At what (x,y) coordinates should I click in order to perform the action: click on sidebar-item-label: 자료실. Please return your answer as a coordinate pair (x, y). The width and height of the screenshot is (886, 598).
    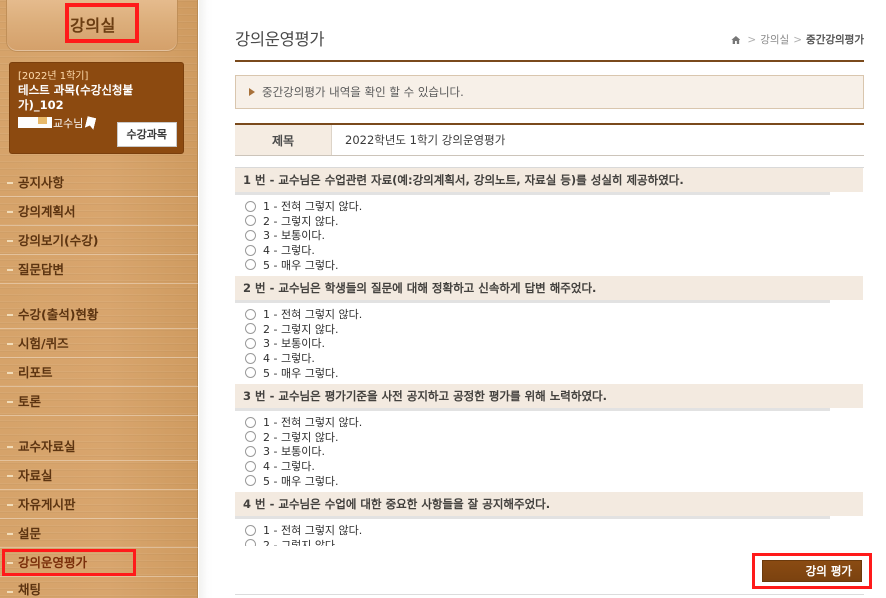
    Looking at the image, I should click on (35, 475).